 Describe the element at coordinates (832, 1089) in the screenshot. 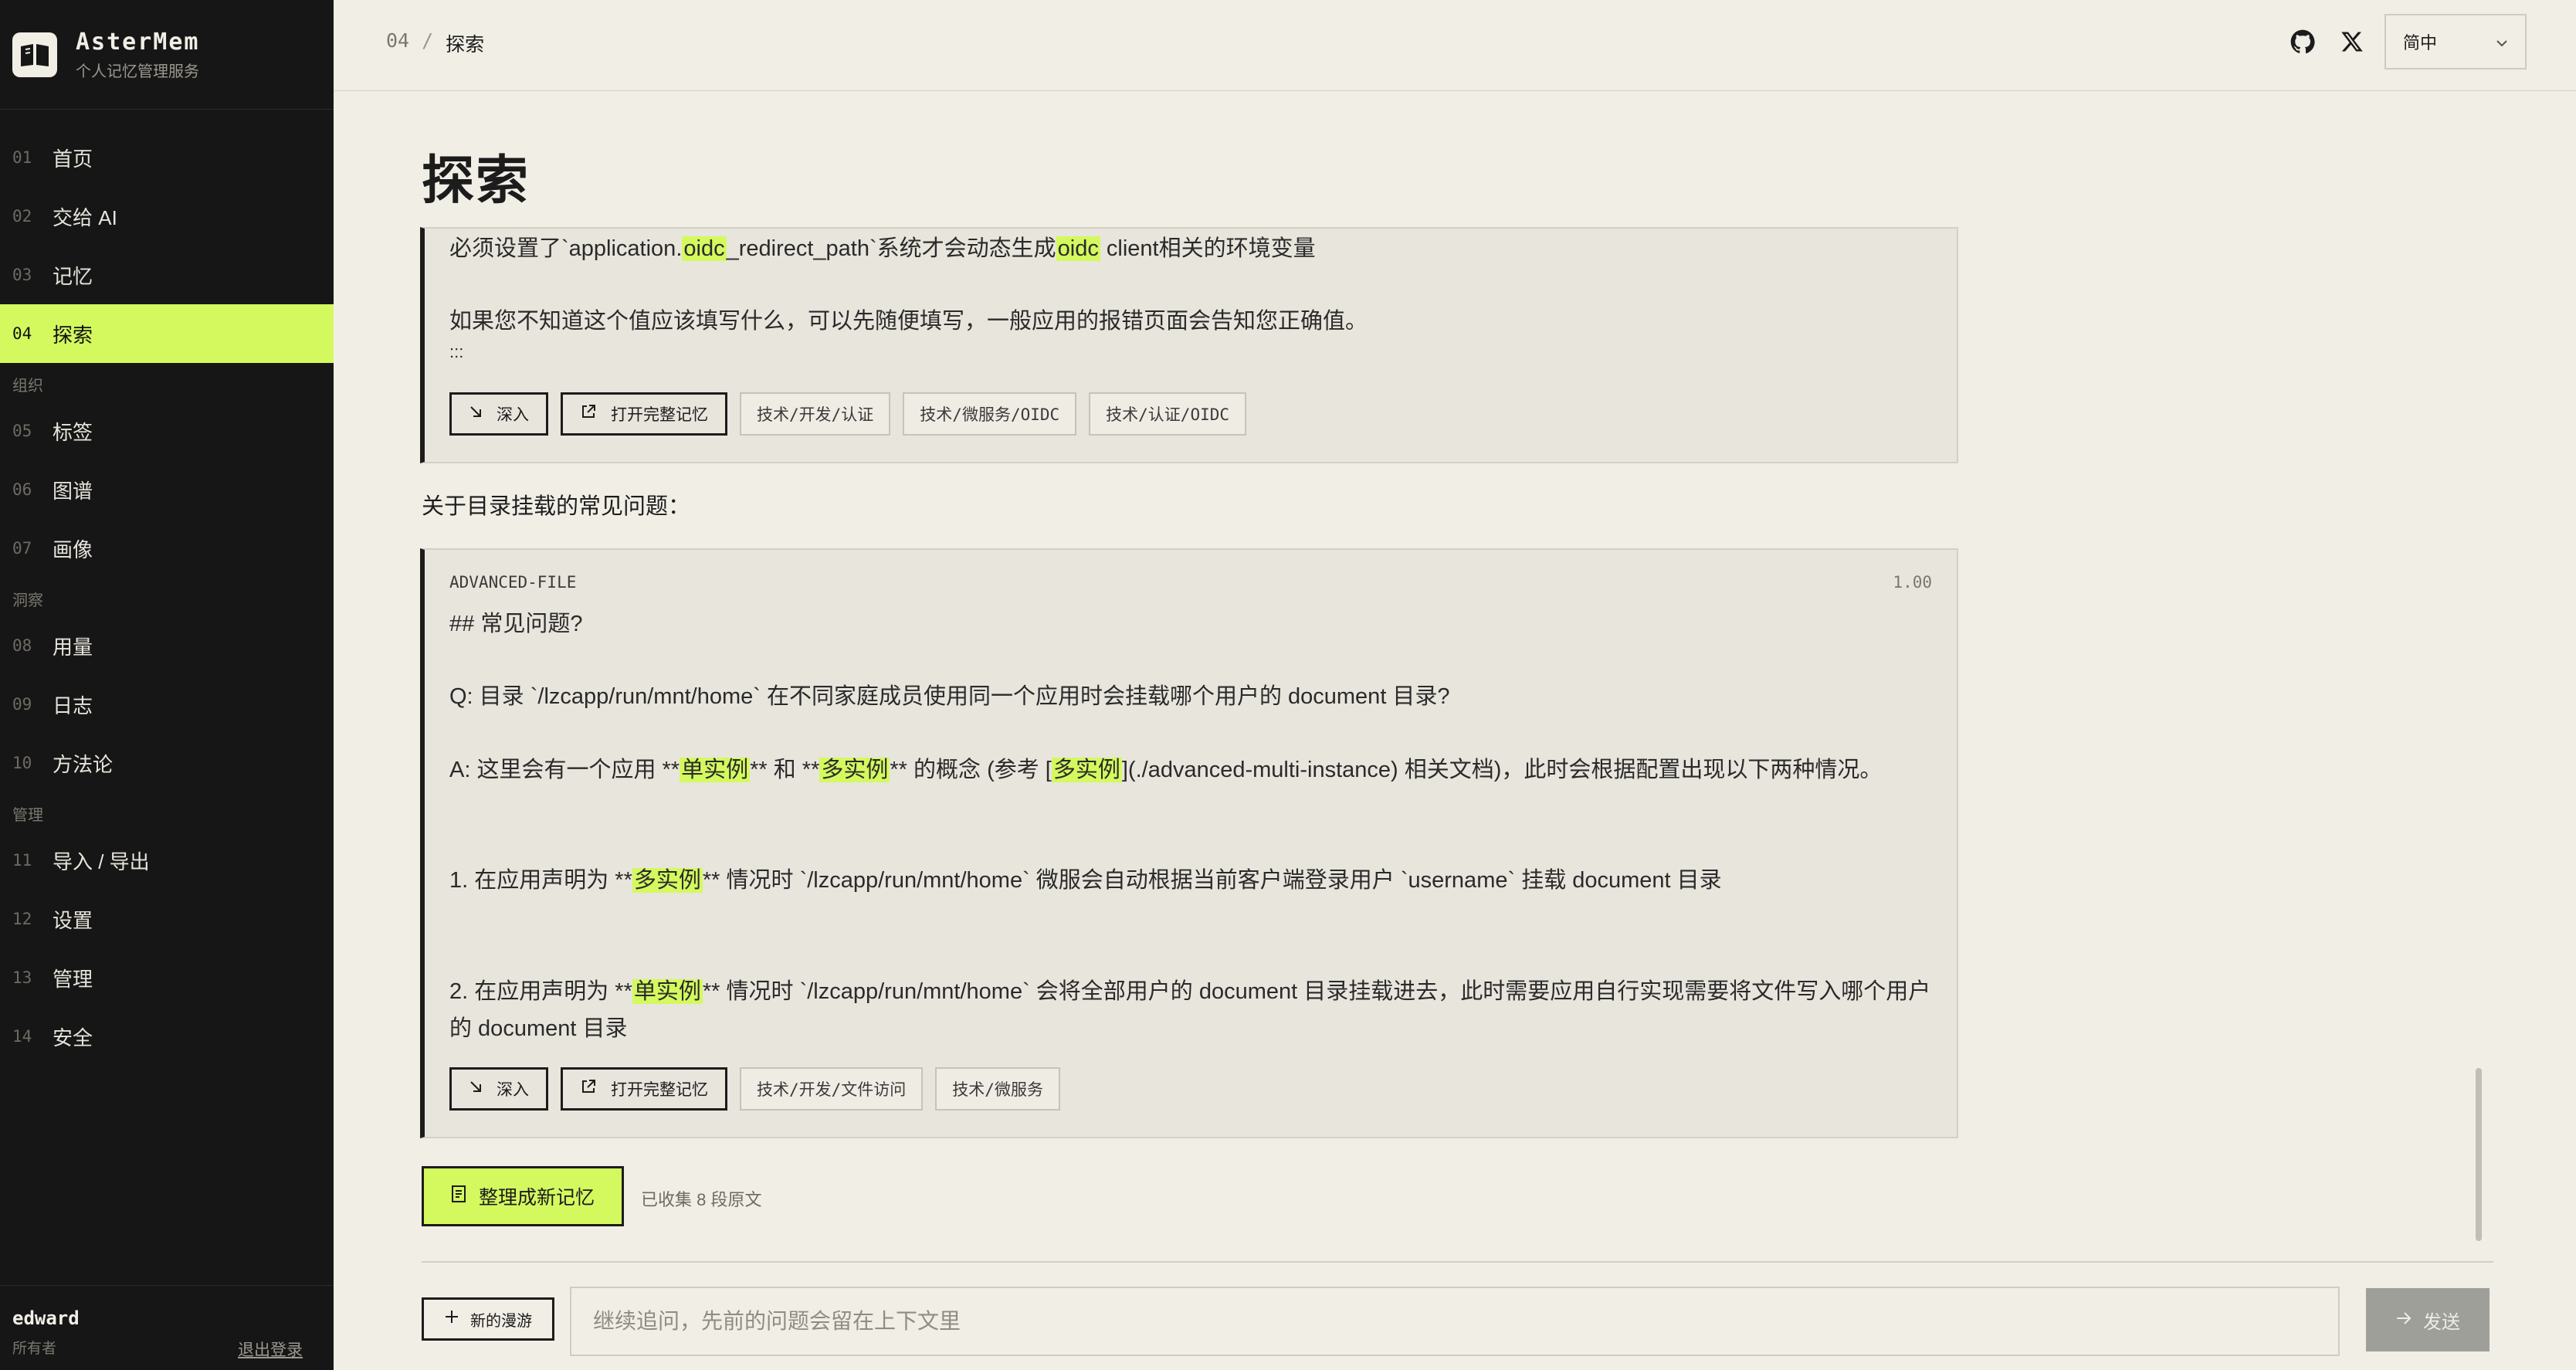

I see `tag-chip: 技术/开发/文件访问` at that location.